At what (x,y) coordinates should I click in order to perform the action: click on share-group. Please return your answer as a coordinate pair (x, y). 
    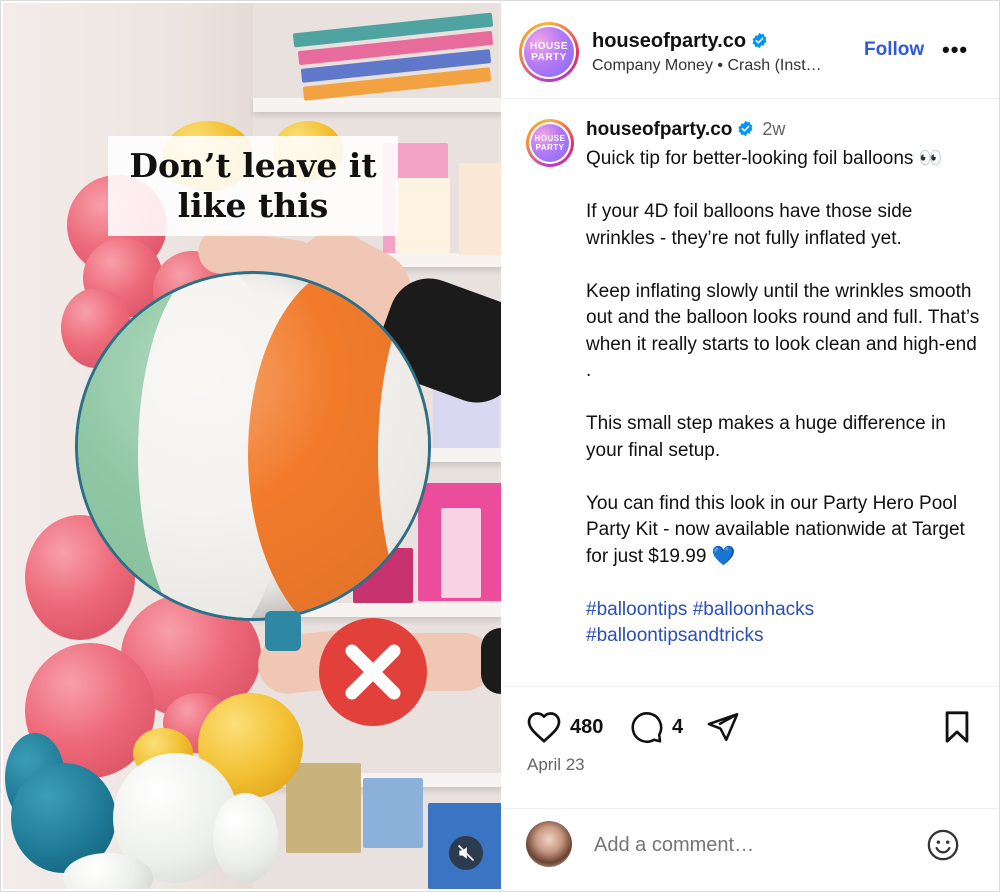
    Looking at the image, I should click on (723, 727).